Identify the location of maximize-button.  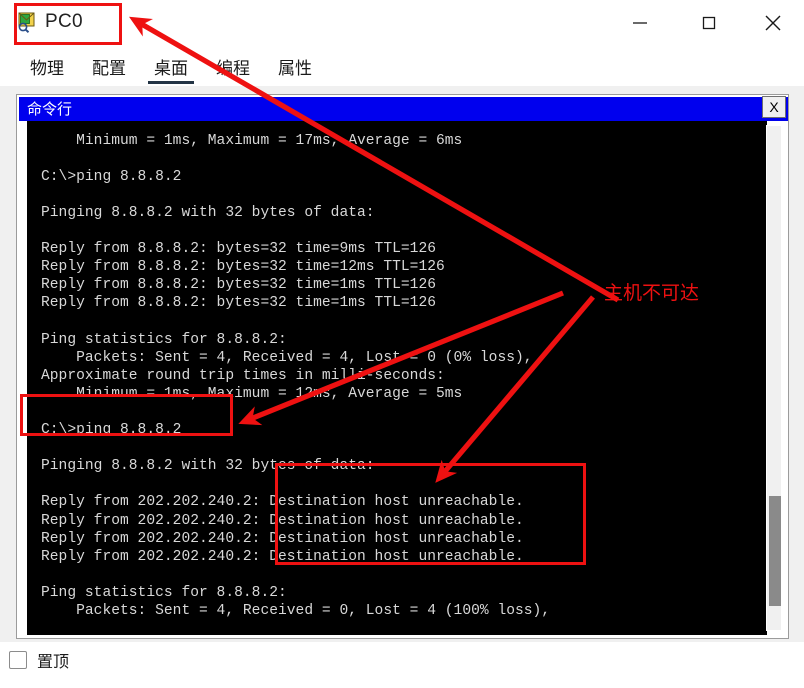
(709, 23).